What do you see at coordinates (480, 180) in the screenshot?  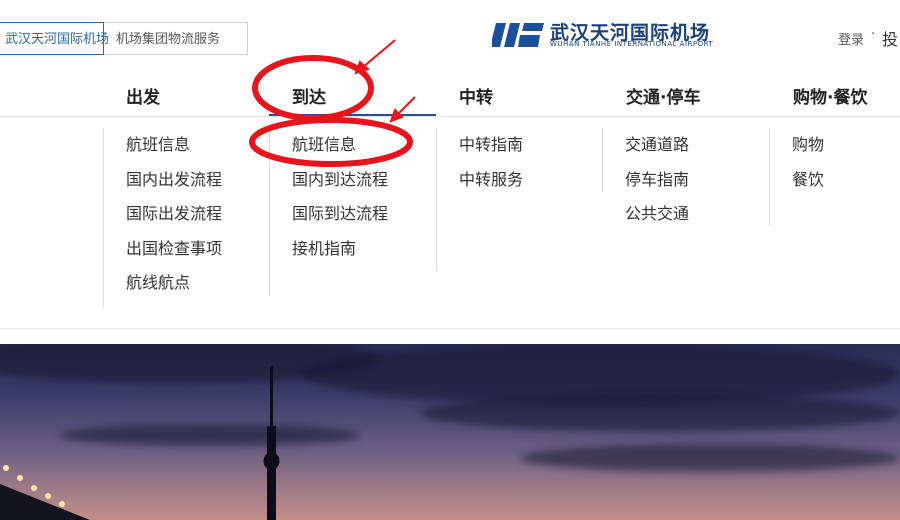 I see `menu-link-transfer-service: 中转服务` at bounding box center [480, 180].